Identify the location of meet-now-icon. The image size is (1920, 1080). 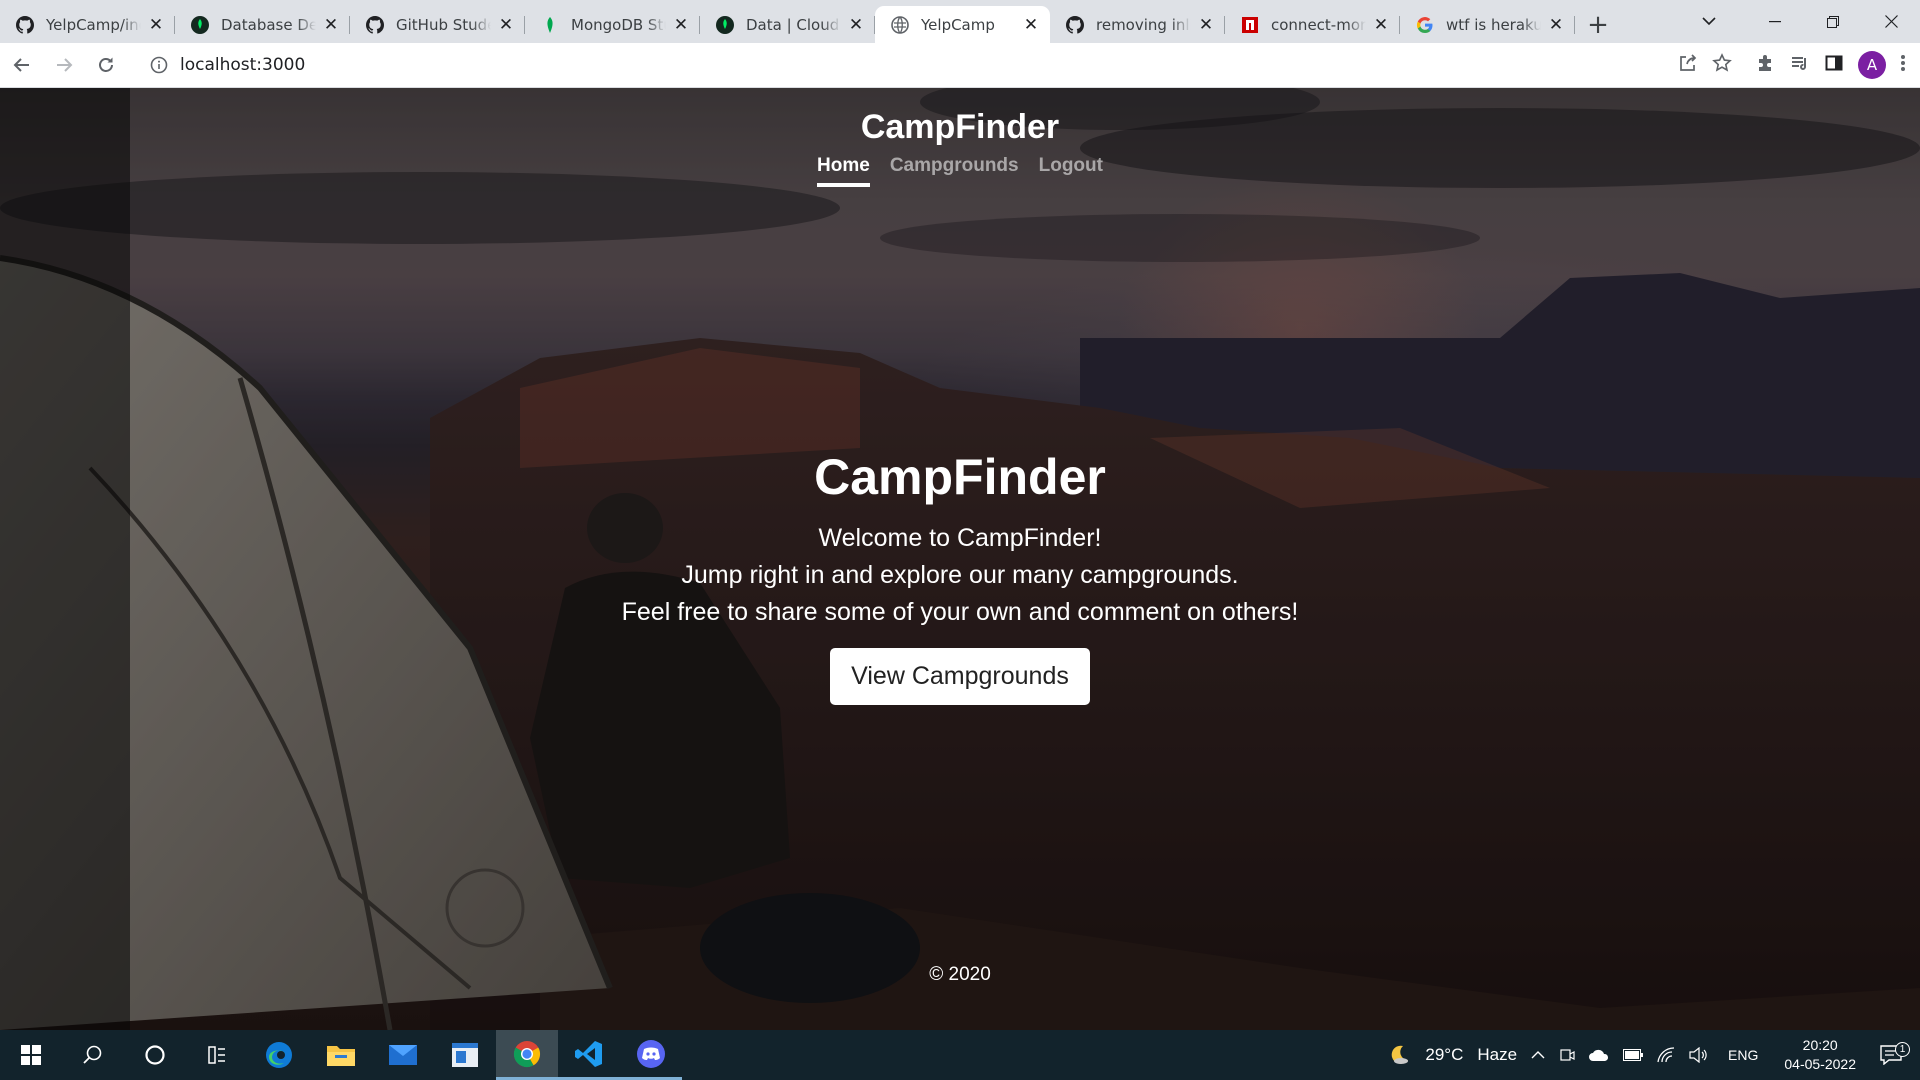
(1567, 1055).